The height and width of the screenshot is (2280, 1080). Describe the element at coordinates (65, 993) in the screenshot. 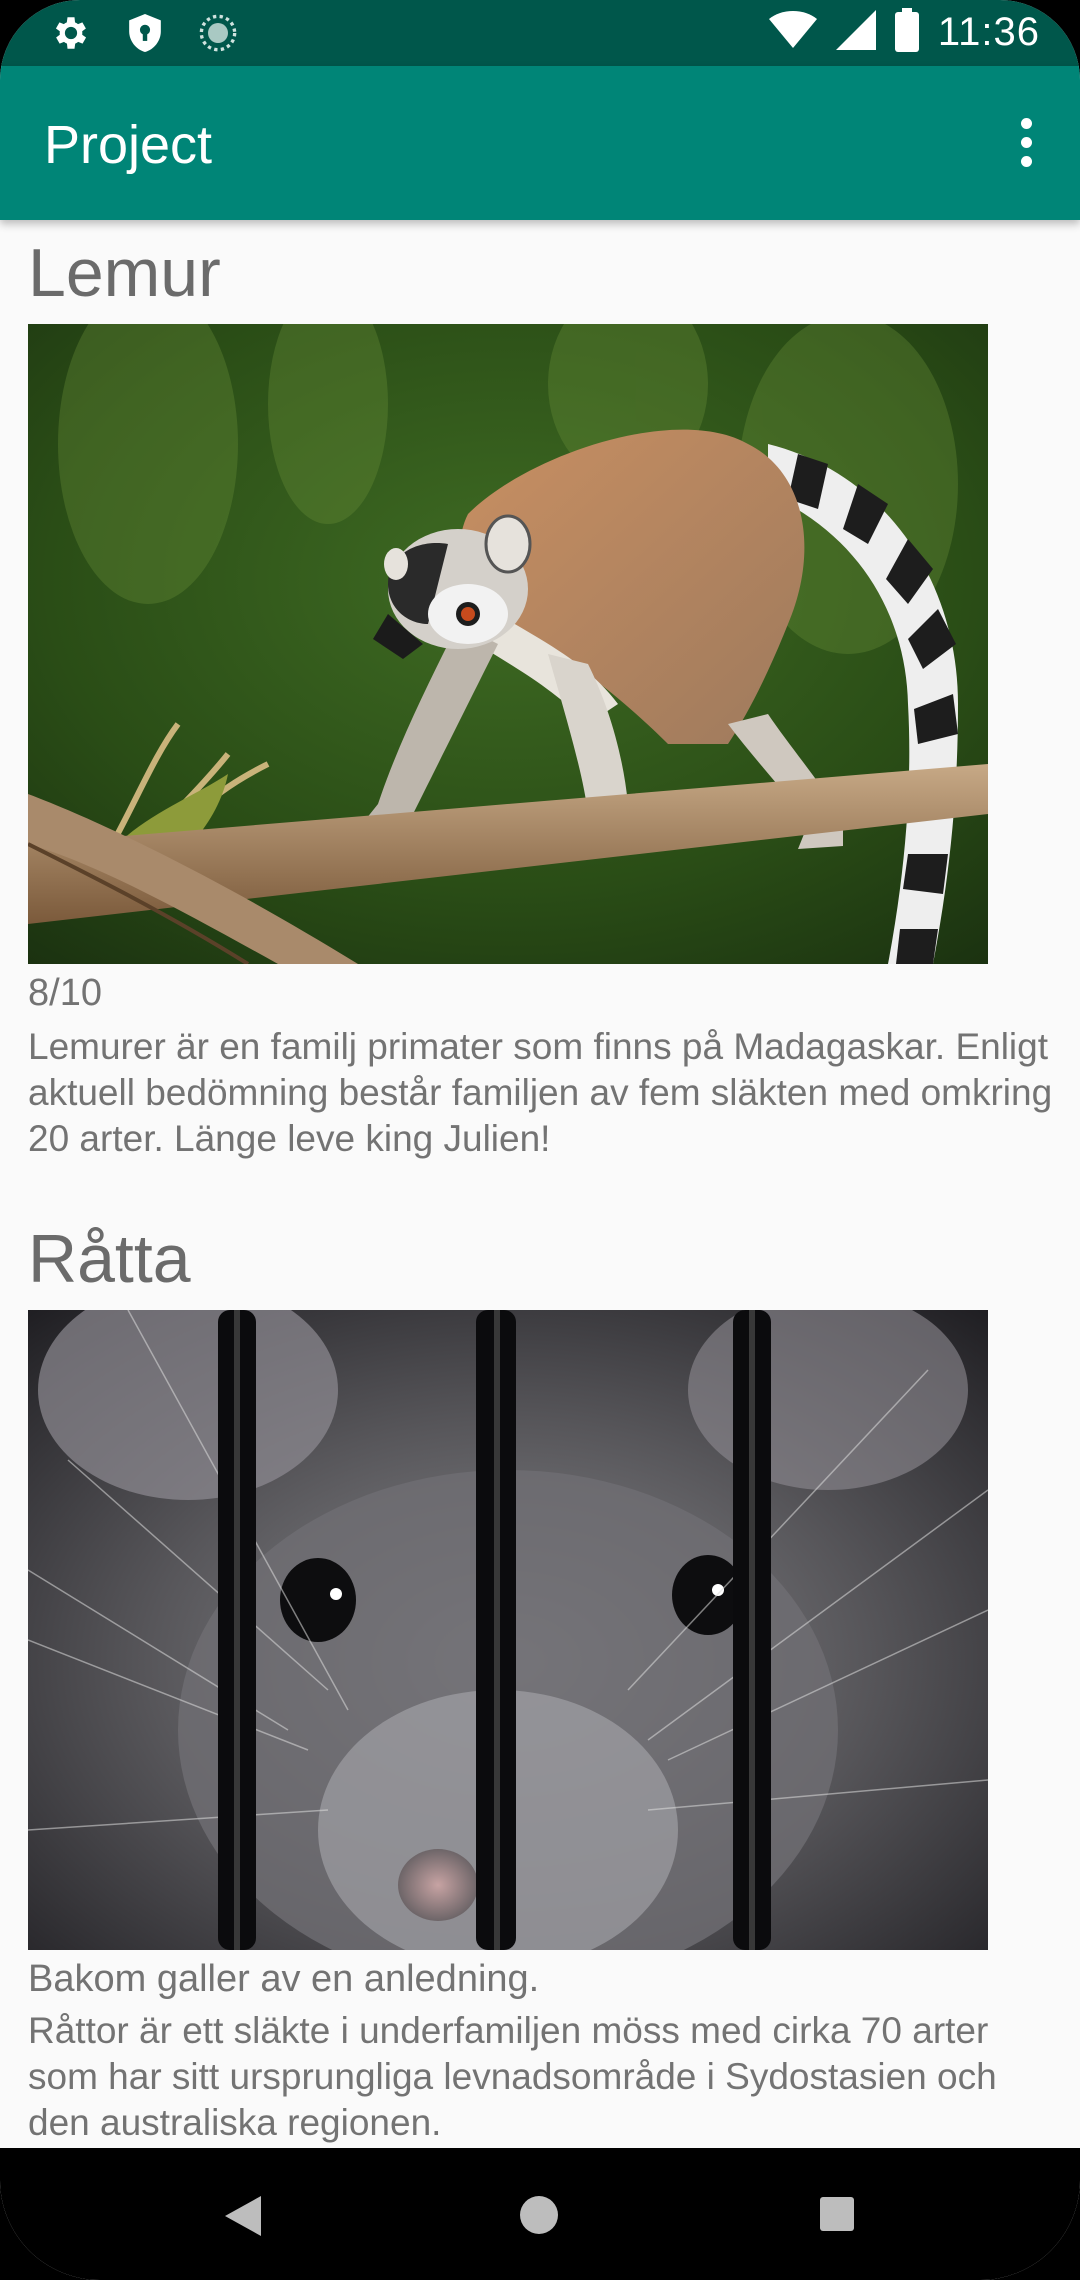

I see `animal-caption: 8/10` at that location.